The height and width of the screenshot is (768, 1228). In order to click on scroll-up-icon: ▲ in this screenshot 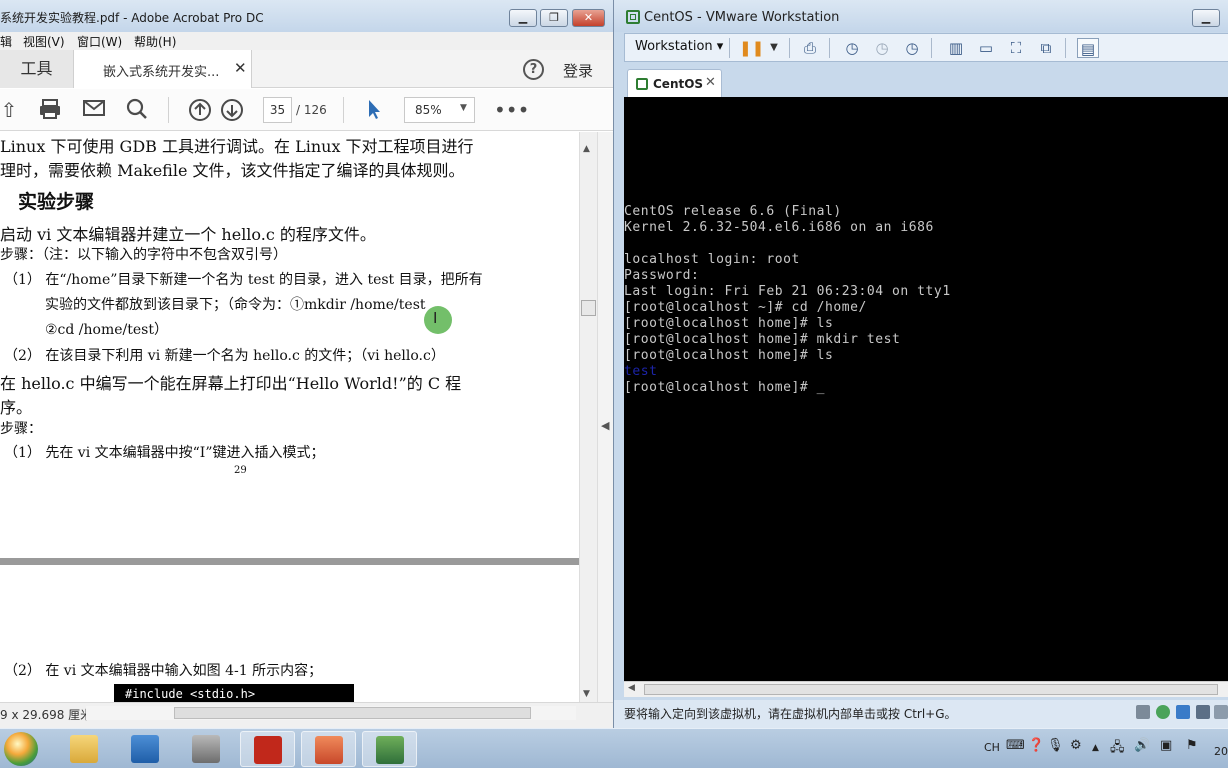, I will do `click(586, 149)`.